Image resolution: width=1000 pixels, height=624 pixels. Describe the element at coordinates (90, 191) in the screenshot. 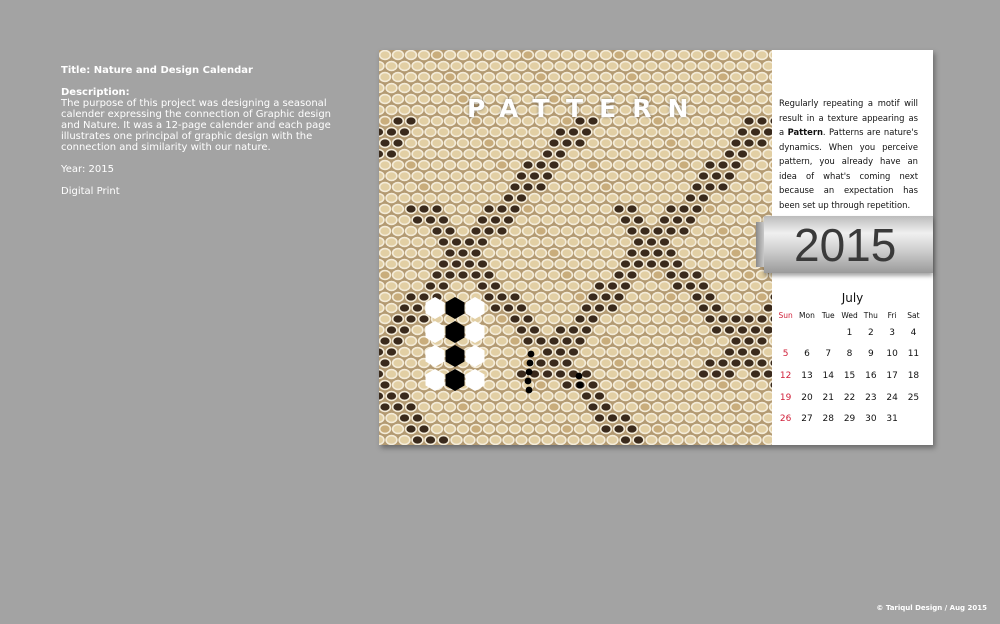

I see `project-medium: Digital Print` at that location.